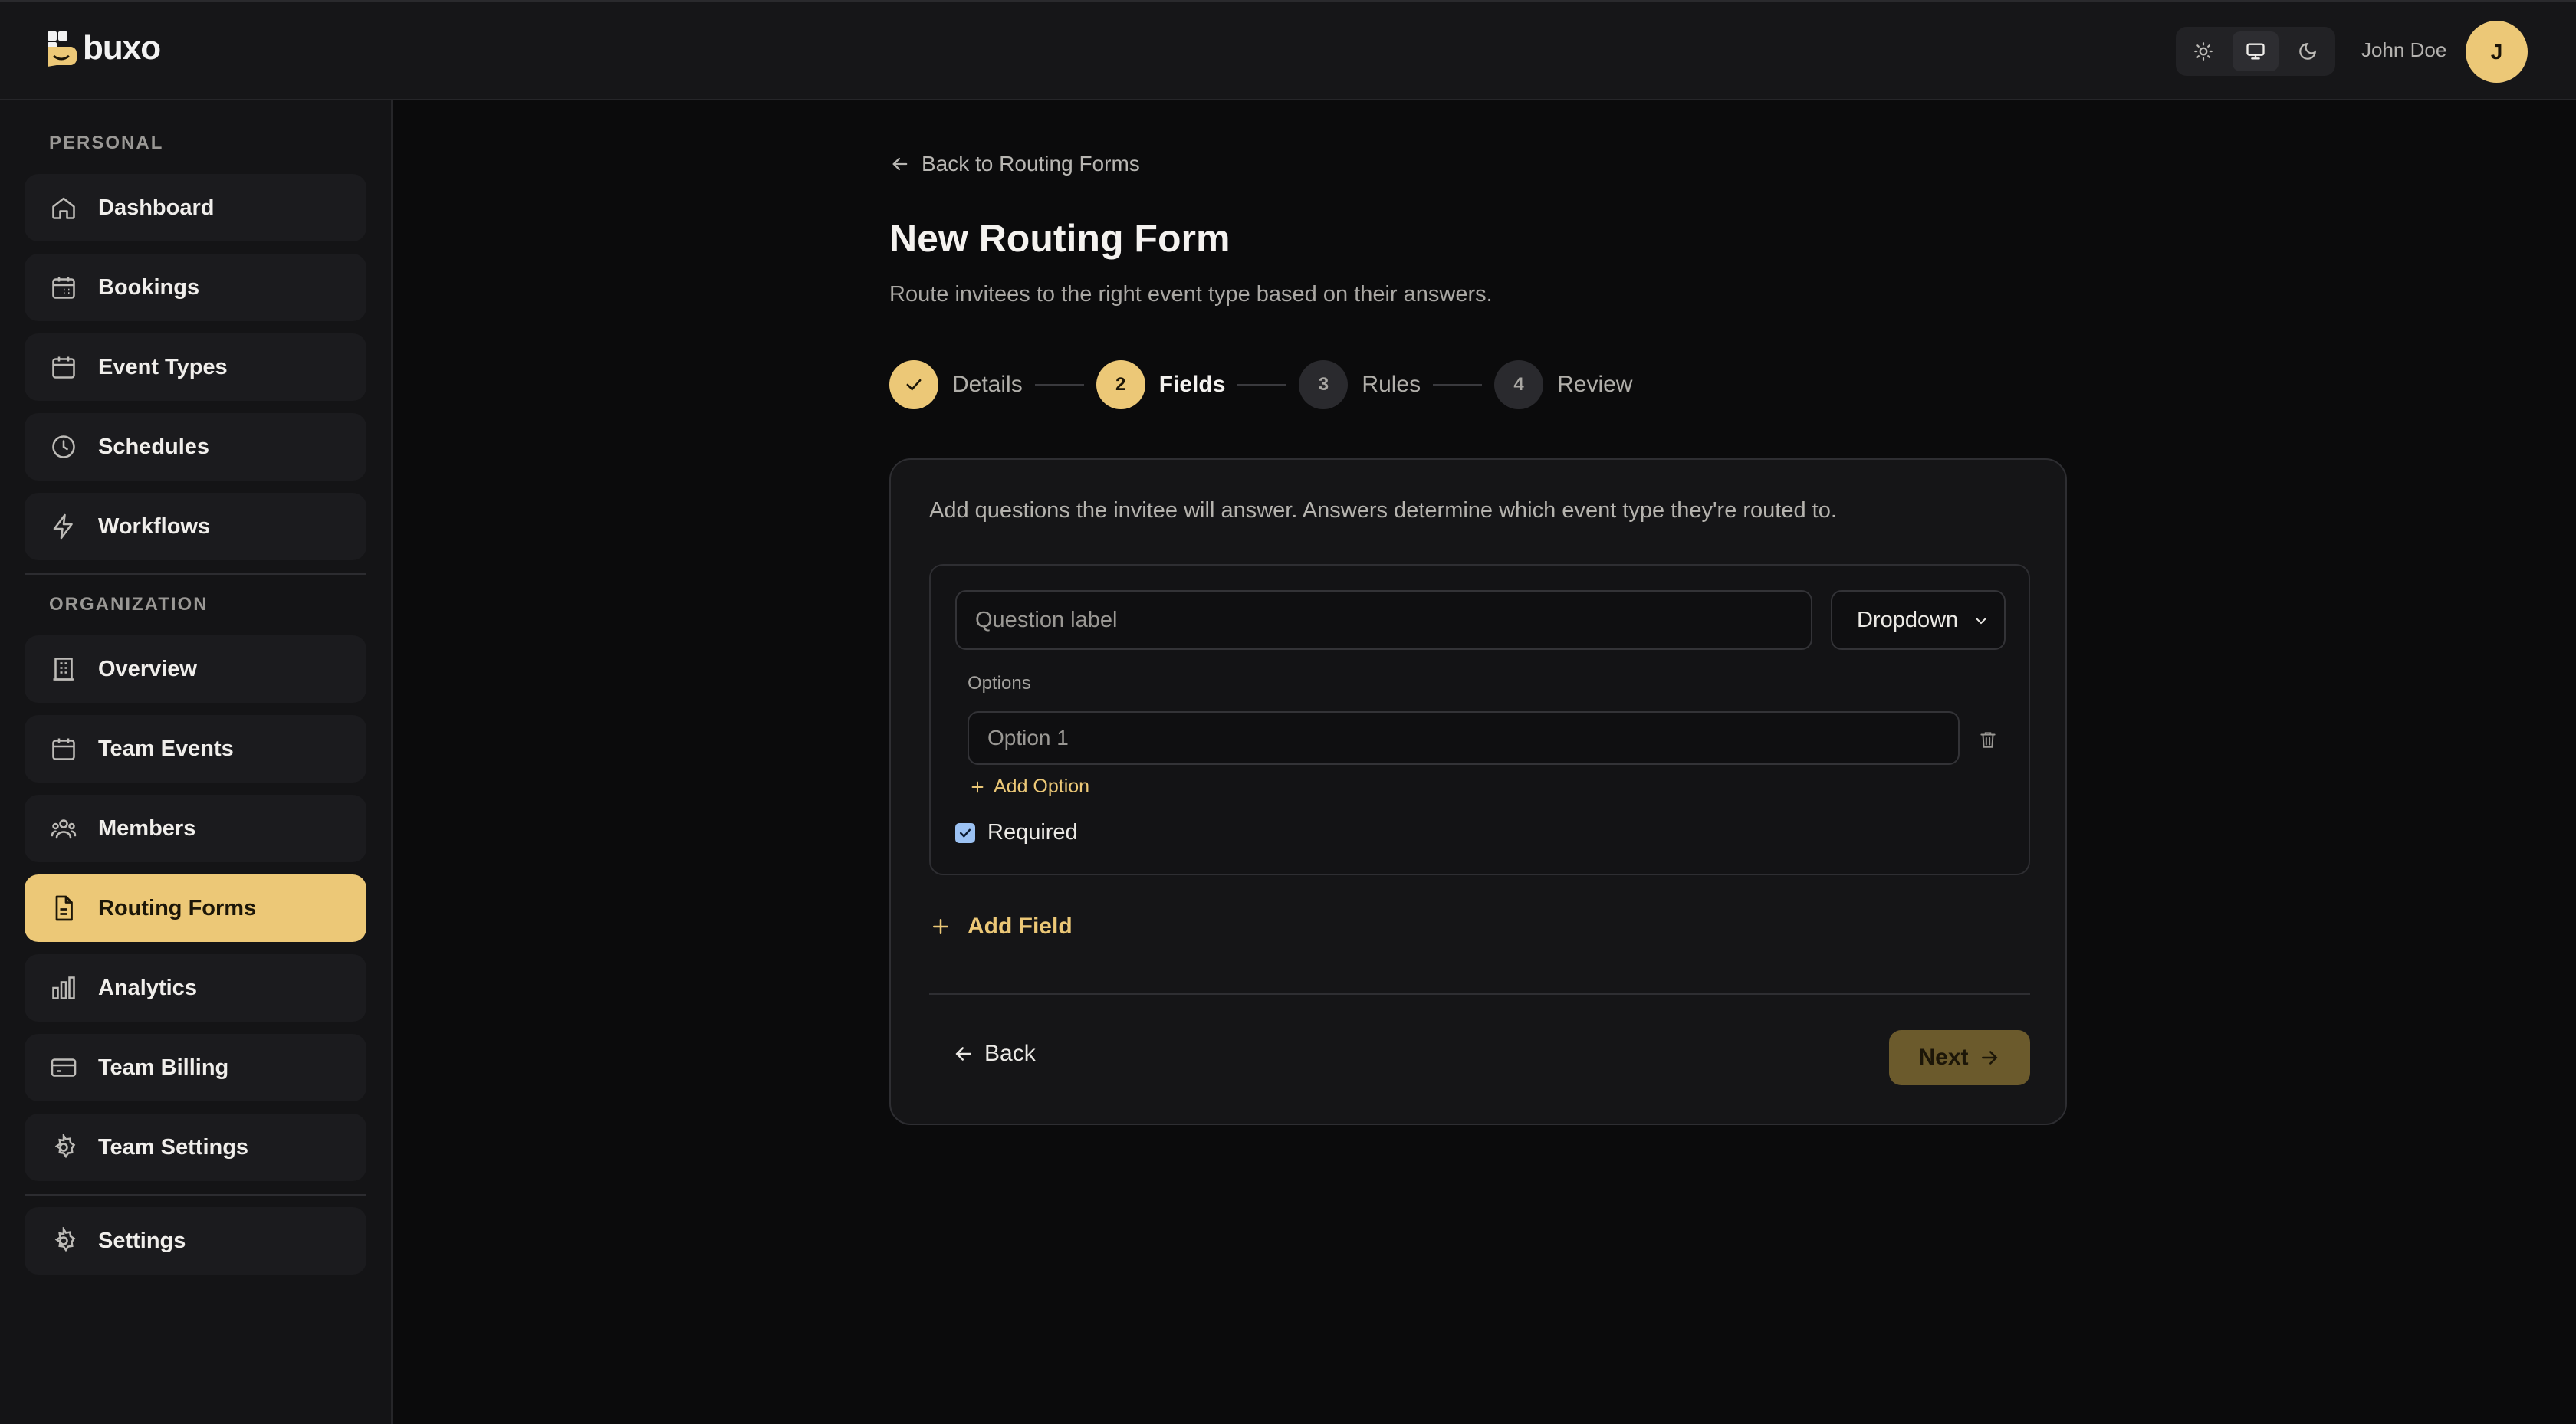 This screenshot has height=1424, width=2576. I want to click on chevron-down-icon, so click(1981, 621).